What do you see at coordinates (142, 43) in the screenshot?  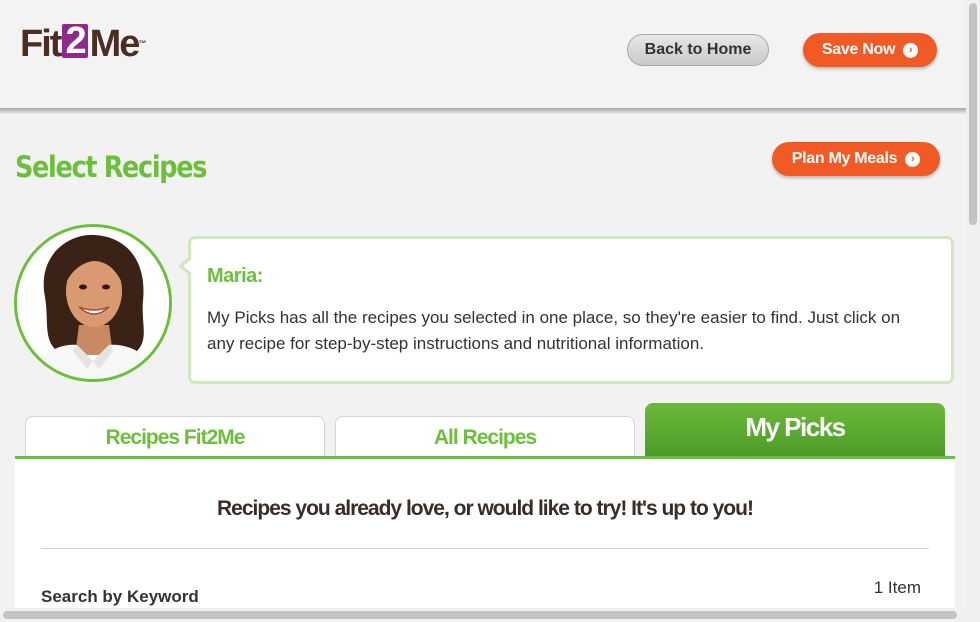 I see `logo-trademark: ™` at bounding box center [142, 43].